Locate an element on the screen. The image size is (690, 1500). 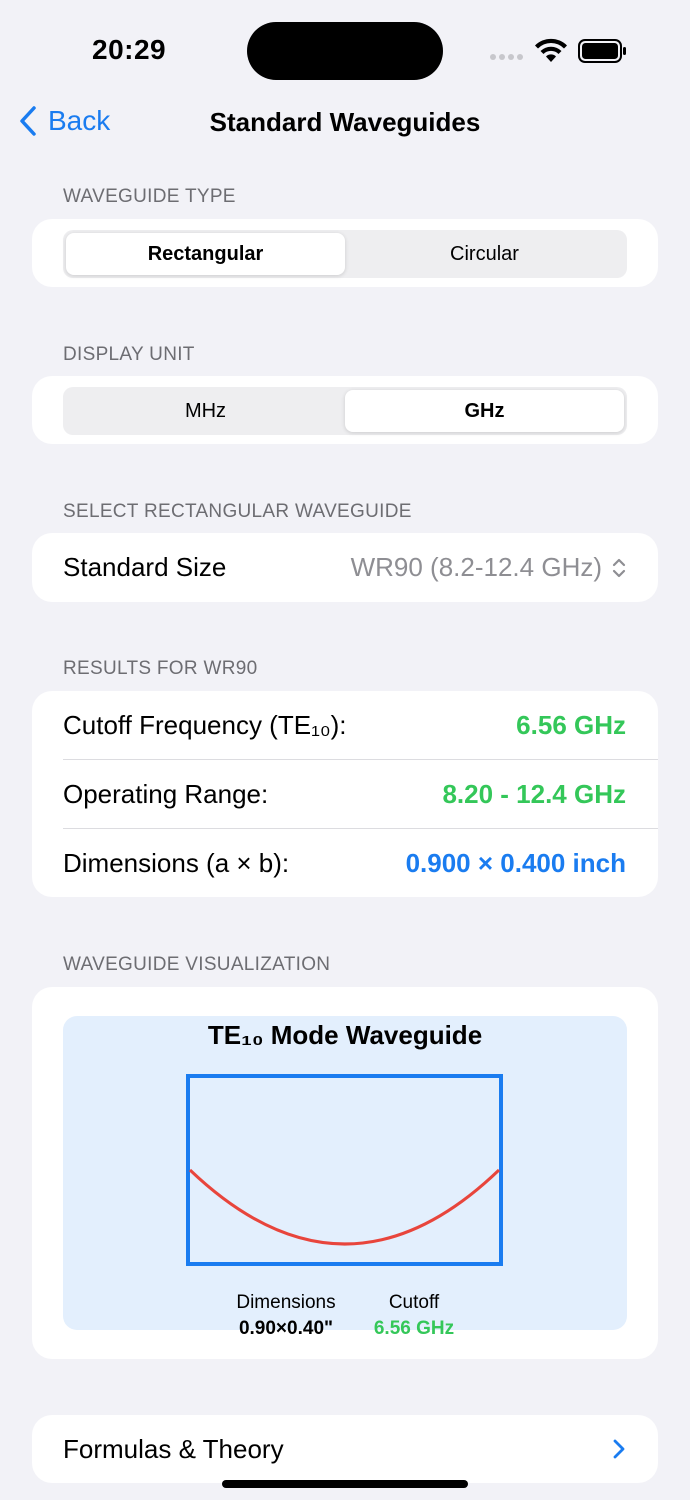
display-unit-card: MHz GHz is located at coordinates (345, 410).